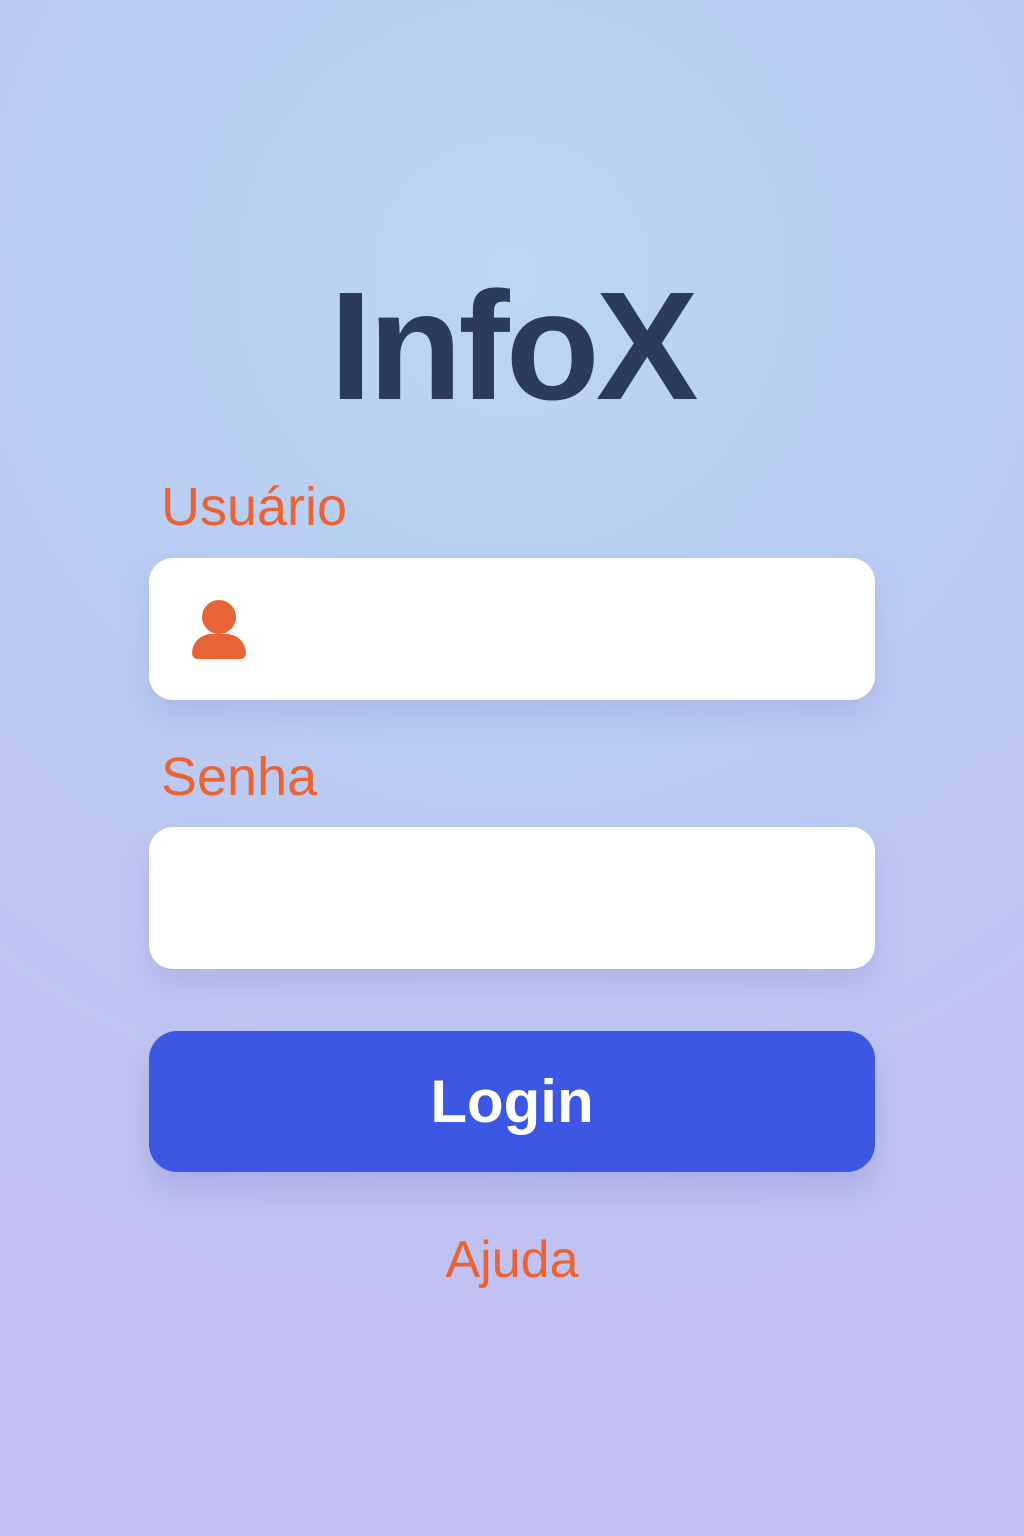  I want to click on password-input, so click(512, 898).